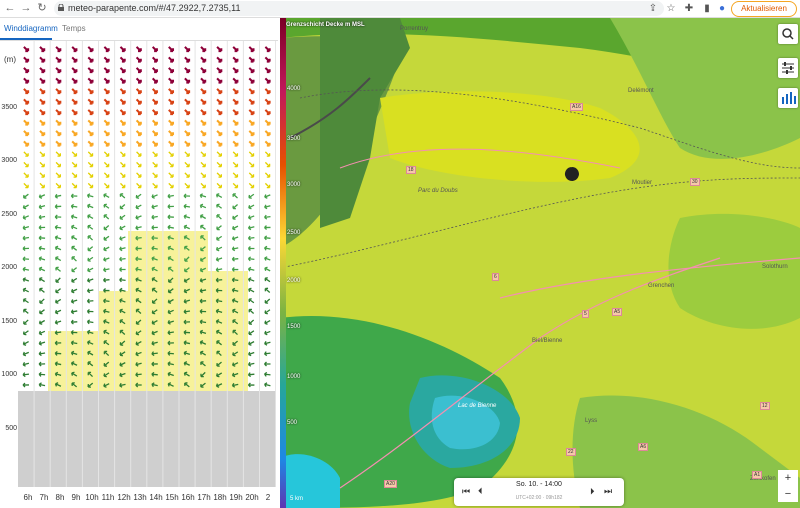 This screenshot has width=800, height=508. What do you see at coordinates (42, 8) in the screenshot?
I see `reload-icon: ↻` at bounding box center [42, 8].